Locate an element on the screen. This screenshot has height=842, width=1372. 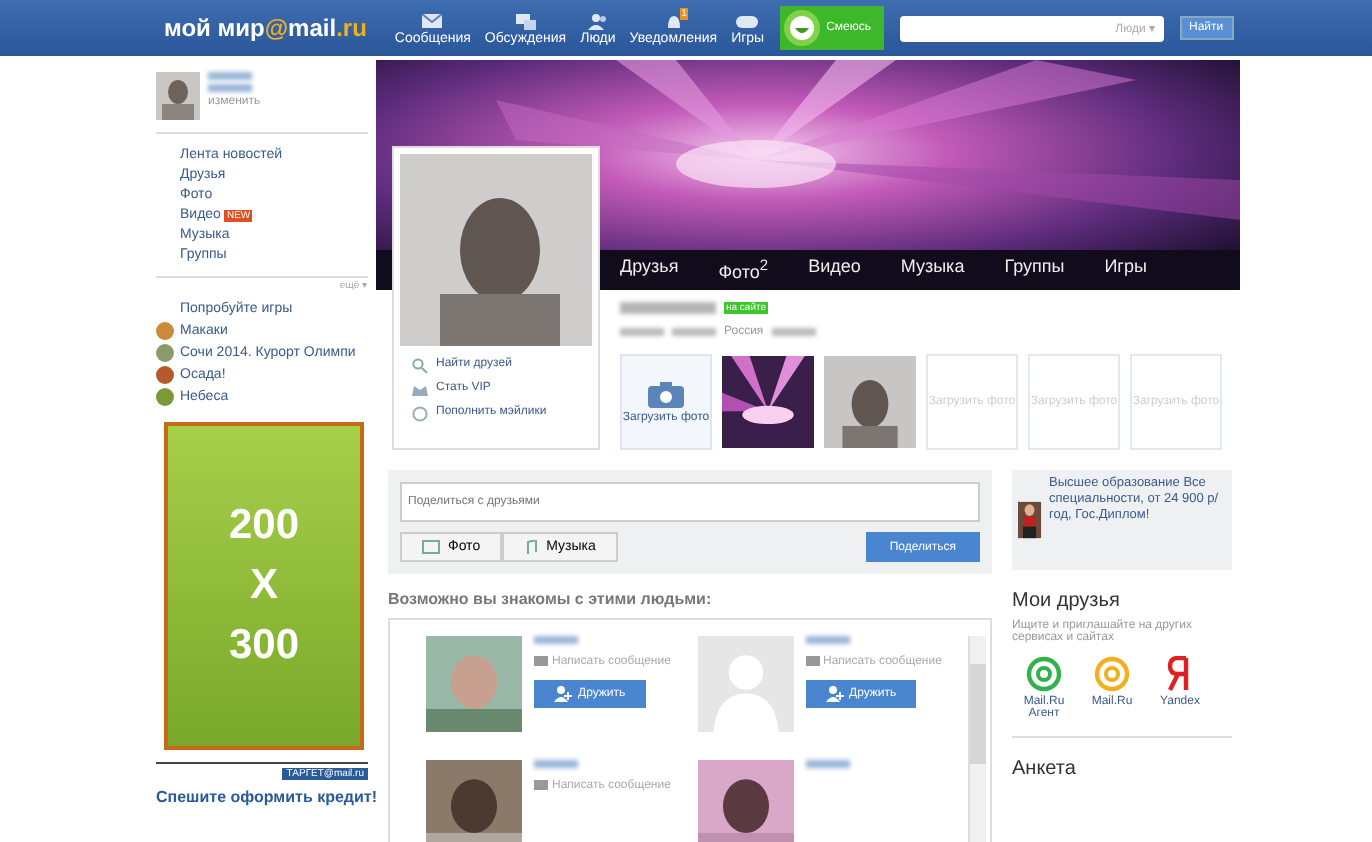
scrollbar is located at coordinates (977, 739).